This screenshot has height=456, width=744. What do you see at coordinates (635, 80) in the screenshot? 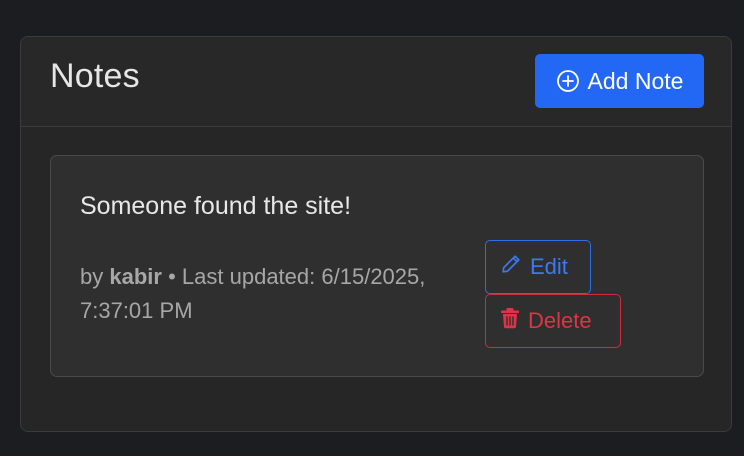
I see `add-note-label: Add Note` at bounding box center [635, 80].